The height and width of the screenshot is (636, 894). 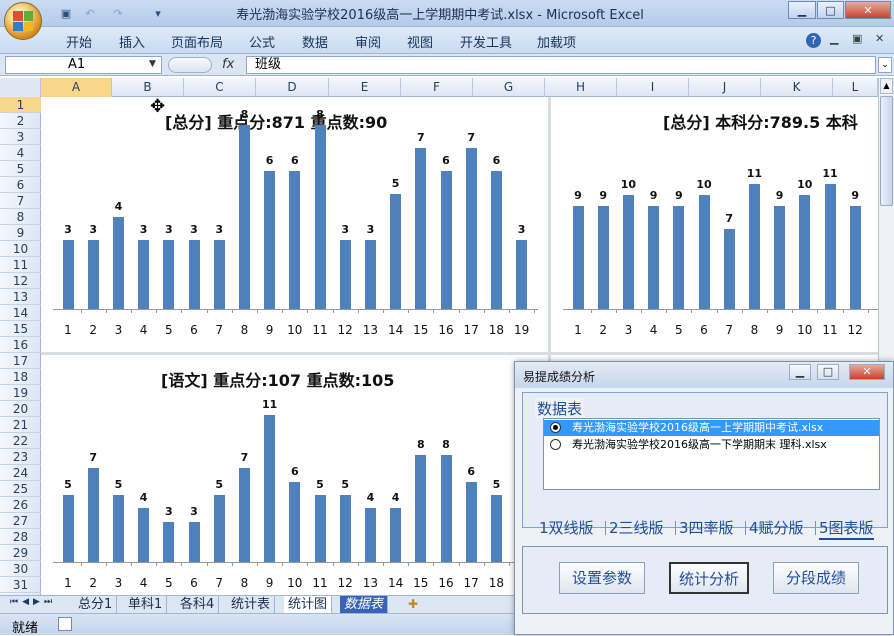 What do you see at coordinates (20, 217) in the screenshot?
I see `row-header: 8` at bounding box center [20, 217].